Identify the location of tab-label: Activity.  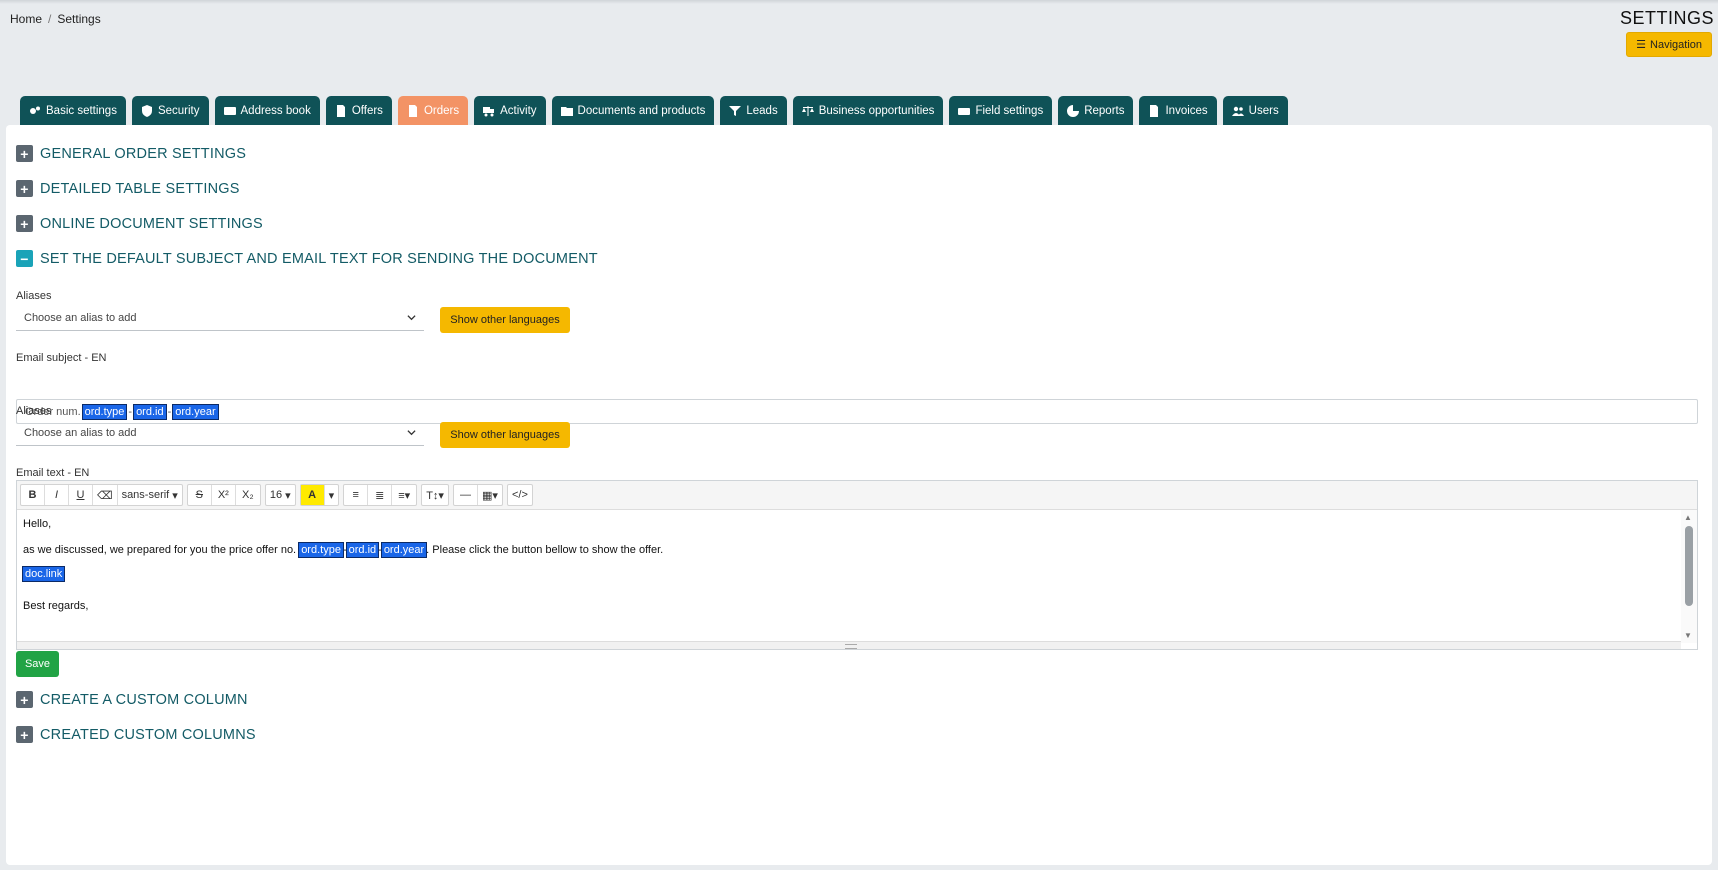
(518, 110).